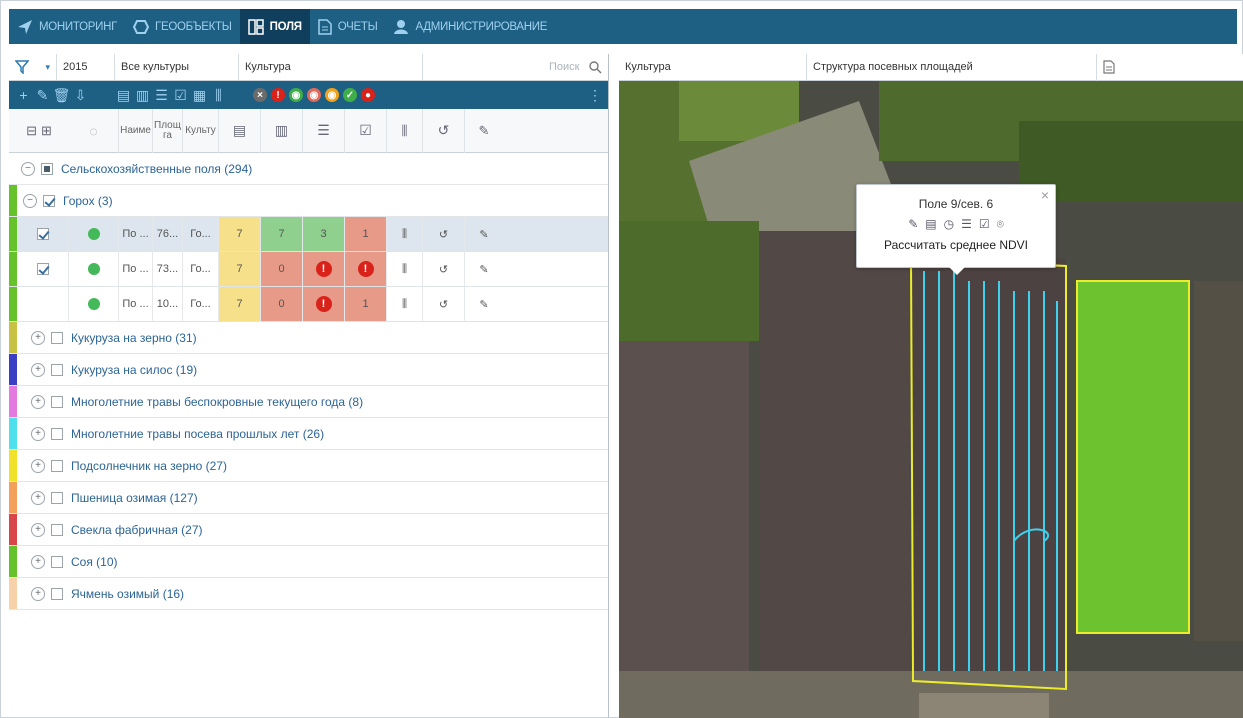 The height and width of the screenshot is (718, 1243). What do you see at coordinates (308, 594) in the screenshot?
I see `group-row: + Ячмень озимый (16)` at bounding box center [308, 594].